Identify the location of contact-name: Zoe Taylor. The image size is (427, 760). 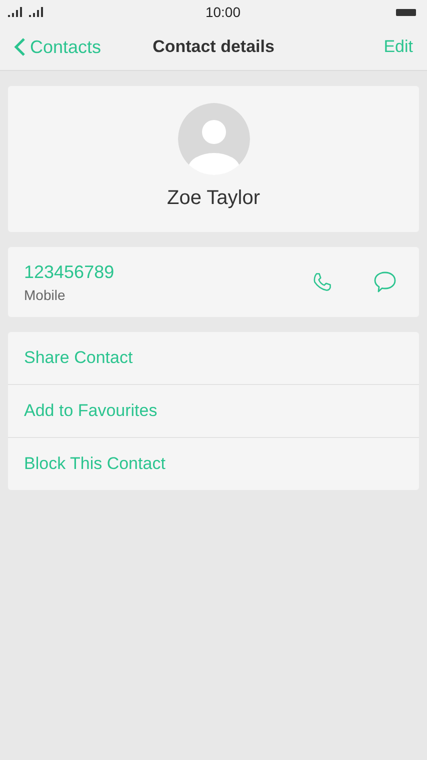
(213, 198).